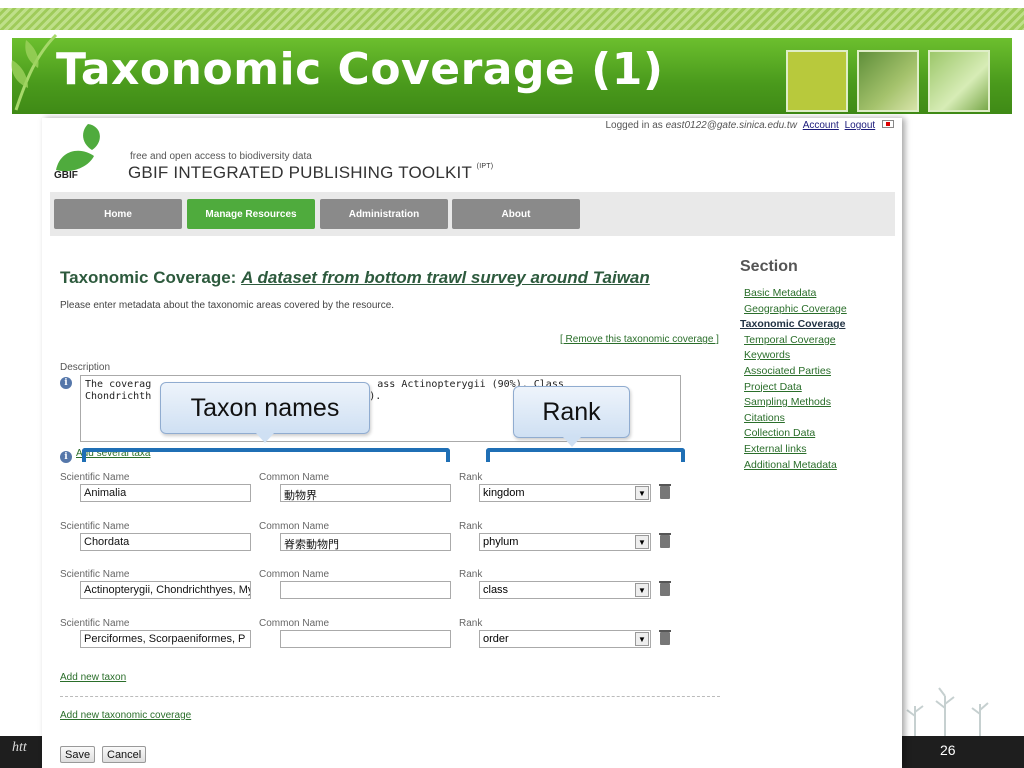 This screenshot has height=768, width=1024. Describe the element at coordinates (516, 214) in the screenshot. I see `nav-about: About` at that location.